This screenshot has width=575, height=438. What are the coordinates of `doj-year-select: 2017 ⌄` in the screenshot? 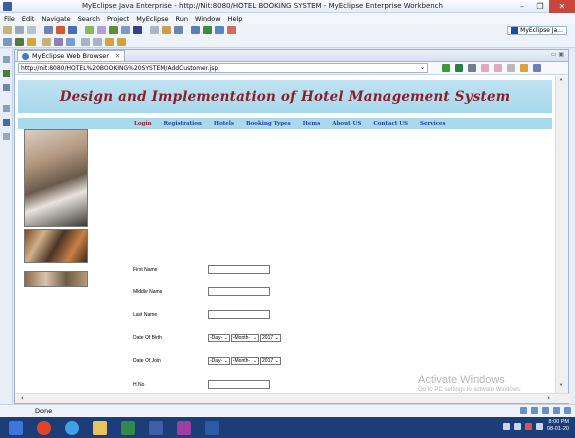 It's located at (270, 360).